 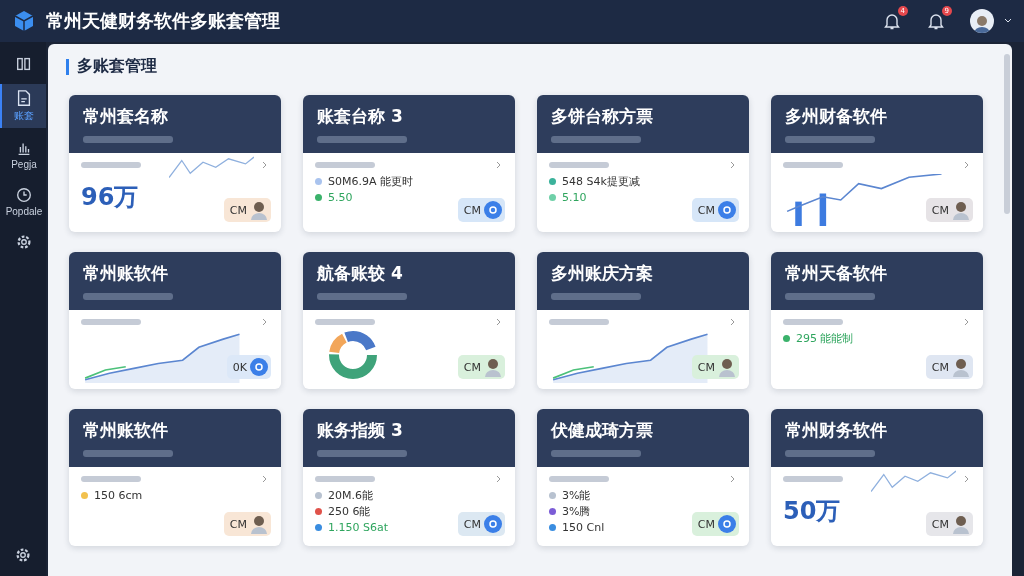 What do you see at coordinates (23, 106) in the screenshot?
I see `sidebar-item: 账套` at bounding box center [23, 106].